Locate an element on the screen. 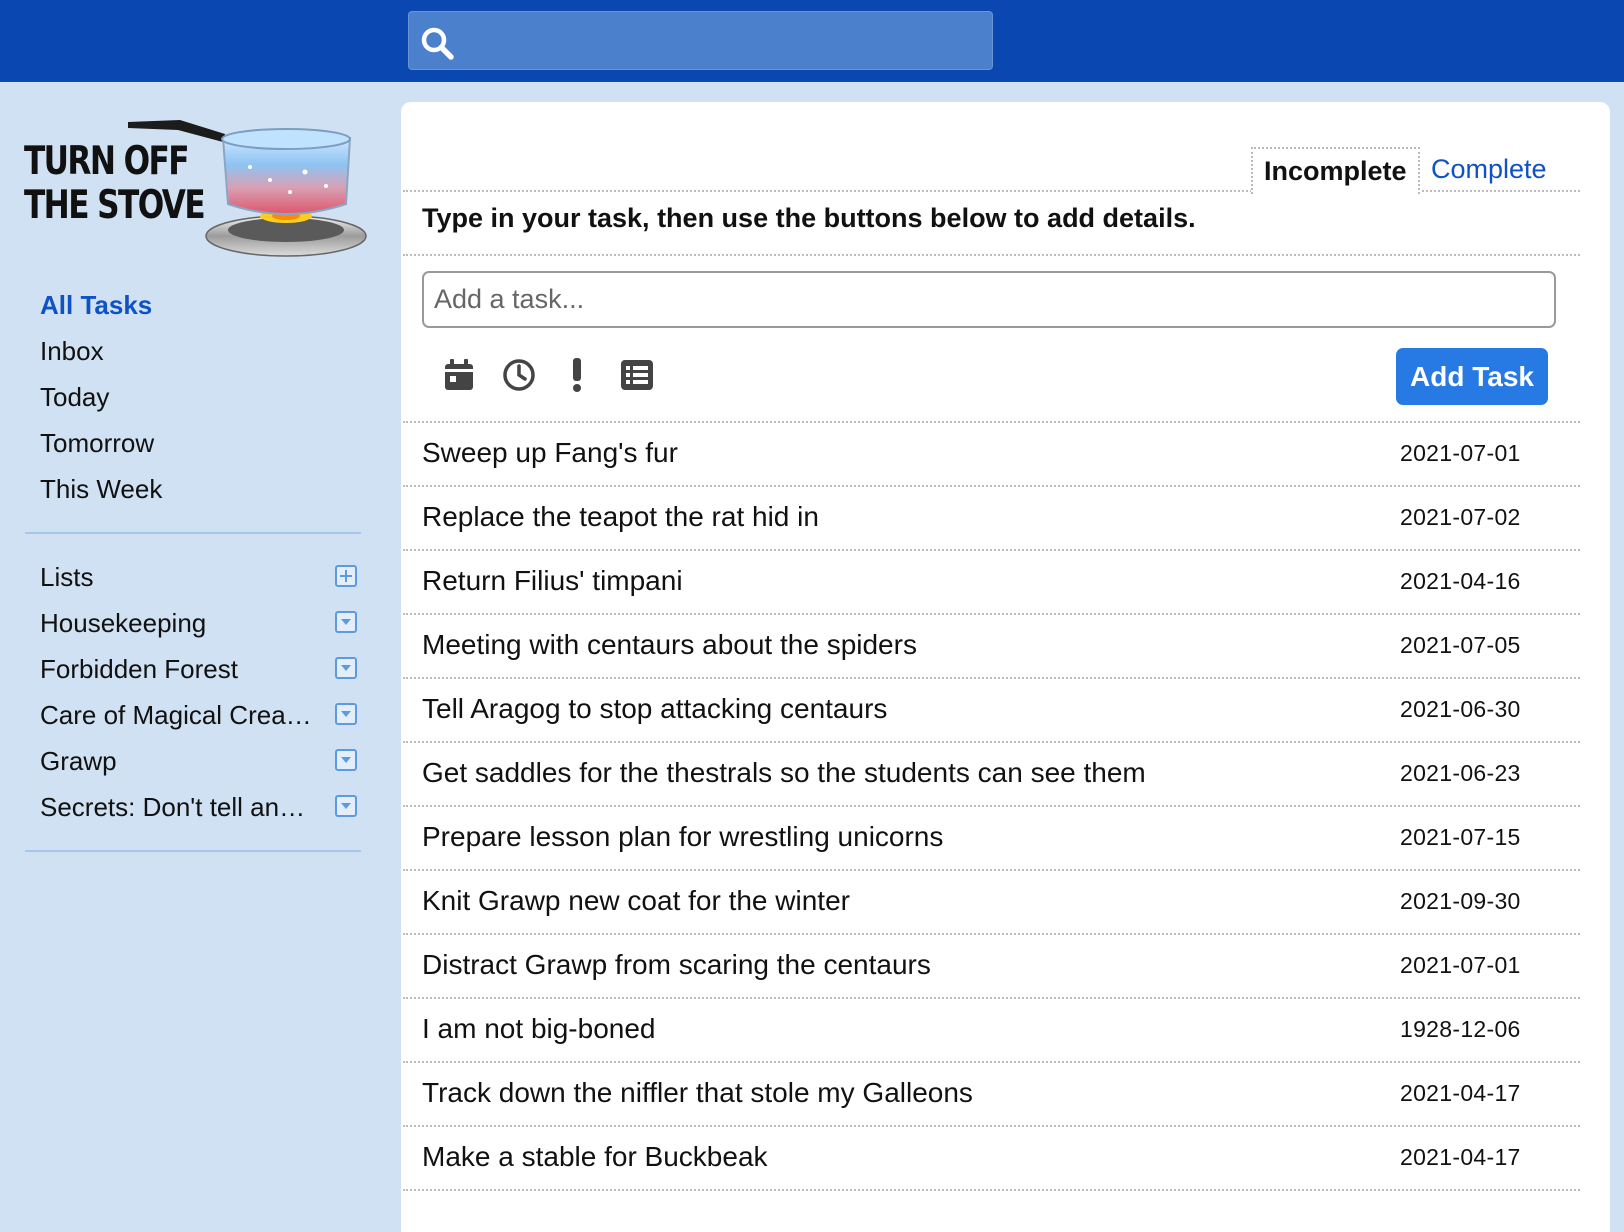 The height and width of the screenshot is (1232, 1624). list-icon is located at coordinates (637, 375).